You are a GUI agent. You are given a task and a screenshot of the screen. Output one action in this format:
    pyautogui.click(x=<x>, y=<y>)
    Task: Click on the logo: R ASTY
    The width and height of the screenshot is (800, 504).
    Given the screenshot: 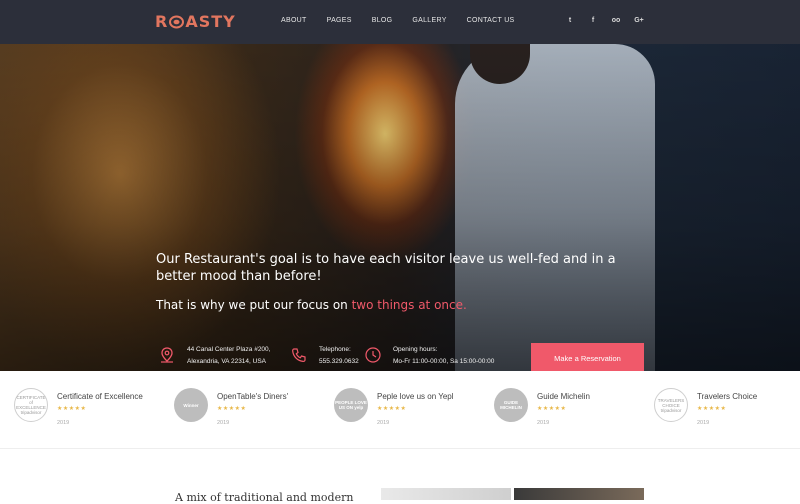 What is the action you would take?
    pyautogui.click(x=195, y=21)
    